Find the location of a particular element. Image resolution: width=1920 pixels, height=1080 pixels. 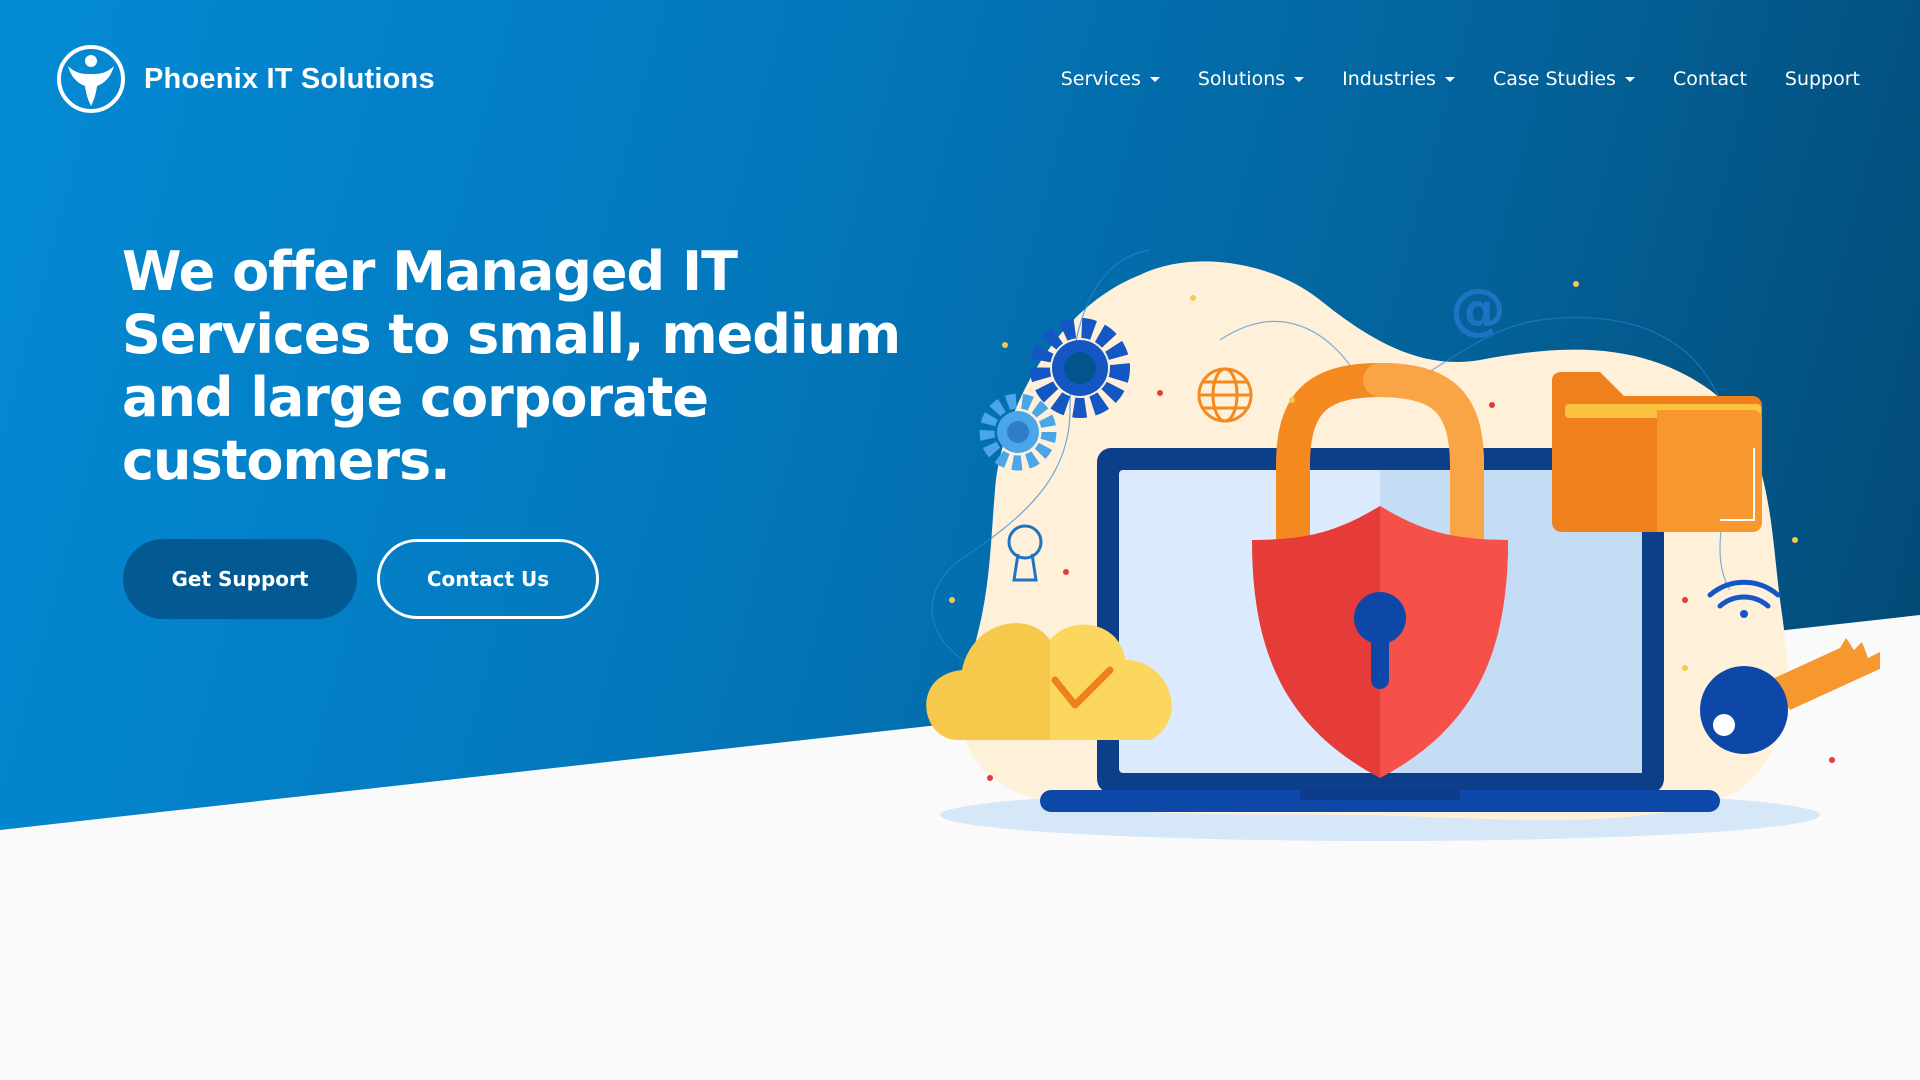

nav-label: Industries is located at coordinates (1389, 79).